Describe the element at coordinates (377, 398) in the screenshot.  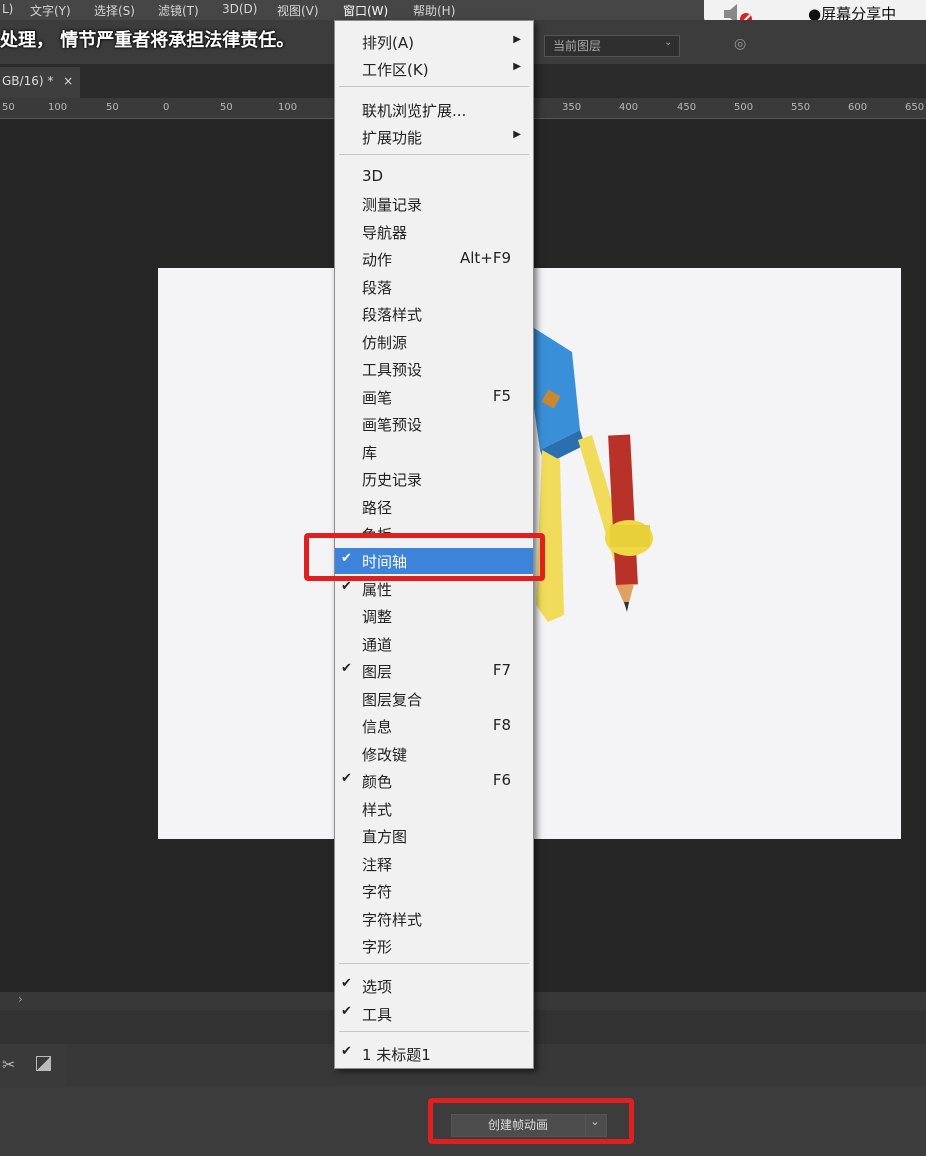
I see `menu-item-label: 画笔` at that location.